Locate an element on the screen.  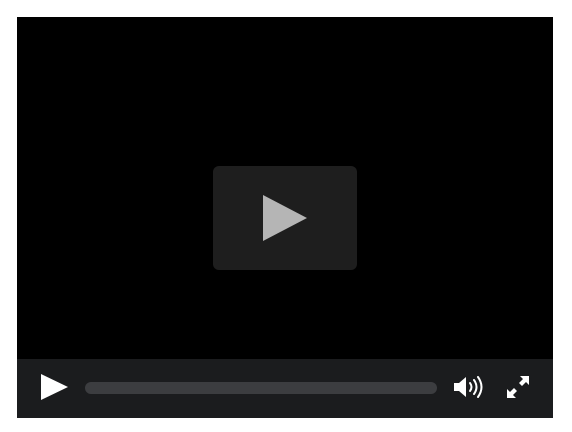
expand-icon is located at coordinates (518, 389).